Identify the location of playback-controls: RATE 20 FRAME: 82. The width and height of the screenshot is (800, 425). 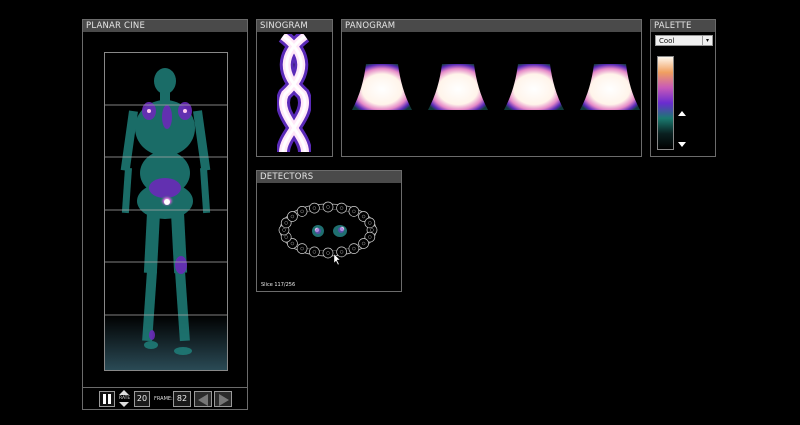
(165, 399).